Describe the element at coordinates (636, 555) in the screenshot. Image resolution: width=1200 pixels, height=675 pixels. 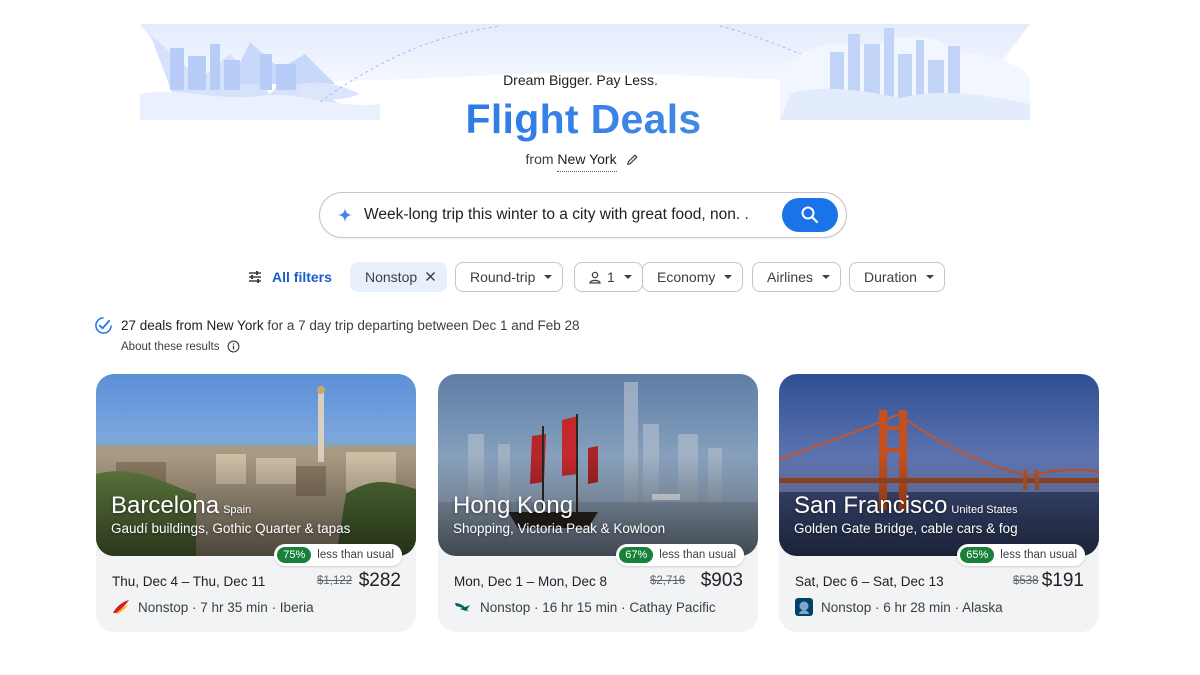
I see `savings-percent: 67%` at that location.